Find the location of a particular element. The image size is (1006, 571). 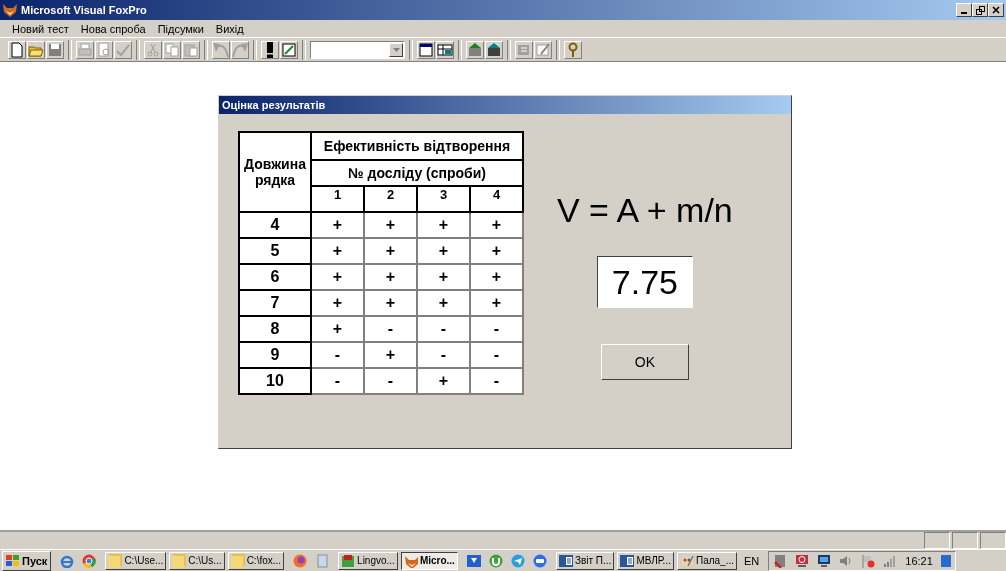

form-window-icon is located at coordinates (426, 49).